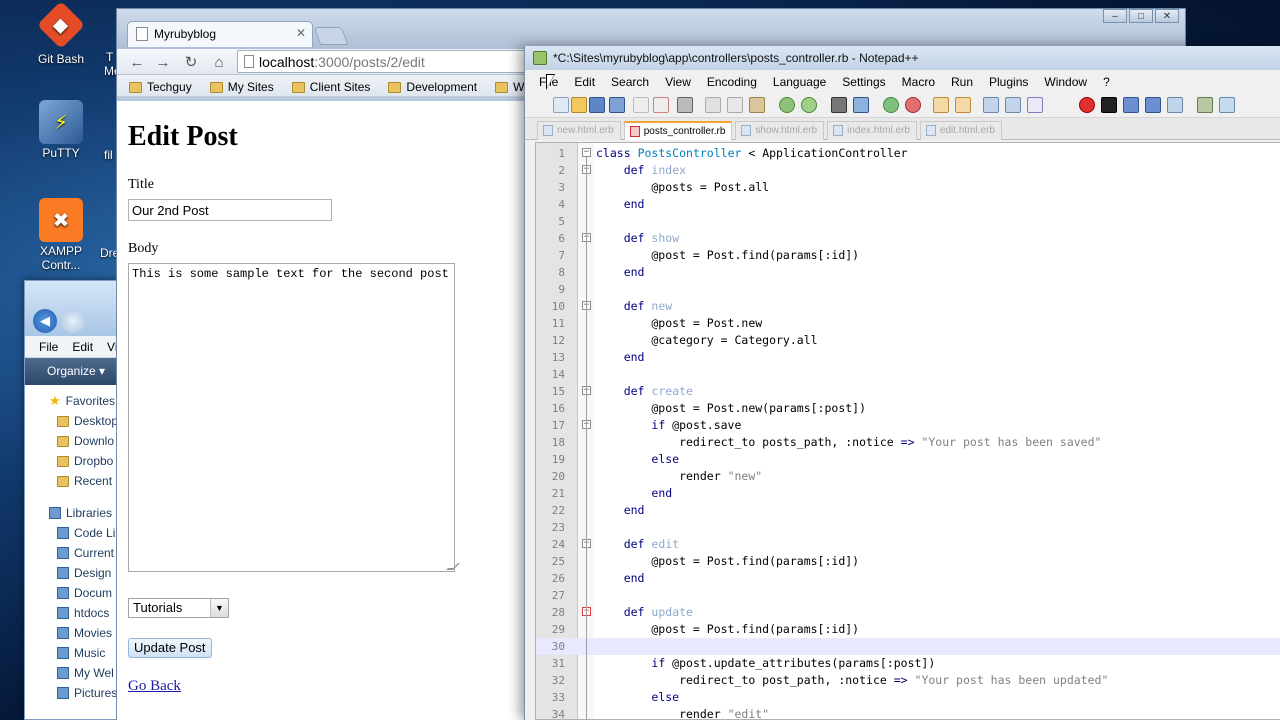 Image resolution: width=1280 pixels, height=720 pixels. What do you see at coordinates (1153, 105) in the screenshot?
I see `play-multiple-icon` at bounding box center [1153, 105].